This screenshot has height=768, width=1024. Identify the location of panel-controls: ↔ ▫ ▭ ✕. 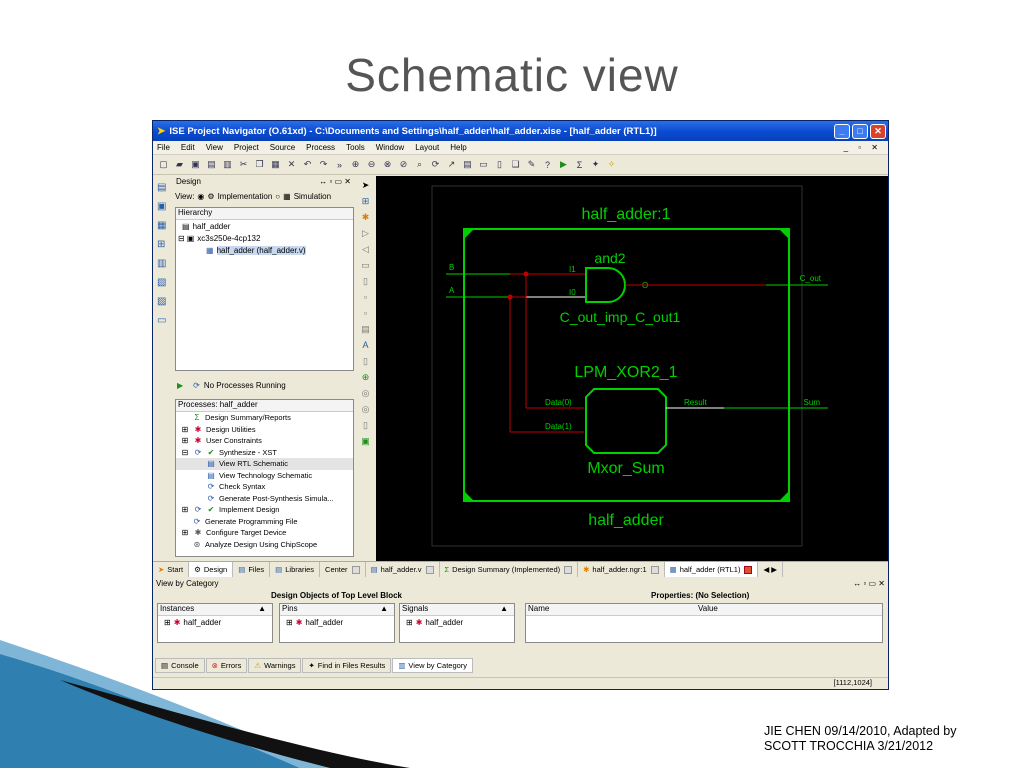
(335, 181).